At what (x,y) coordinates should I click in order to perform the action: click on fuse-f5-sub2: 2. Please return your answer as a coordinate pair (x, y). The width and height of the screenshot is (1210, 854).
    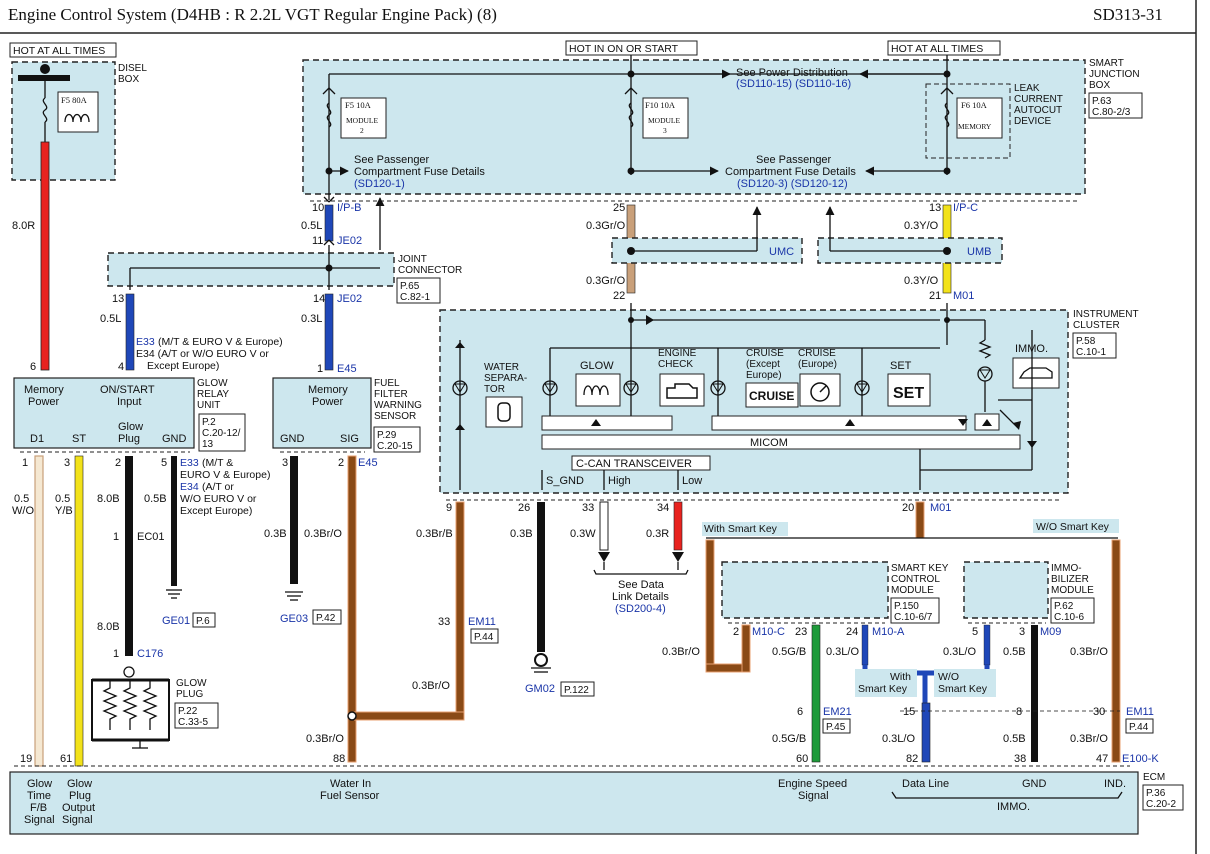
    Looking at the image, I should click on (362, 130).